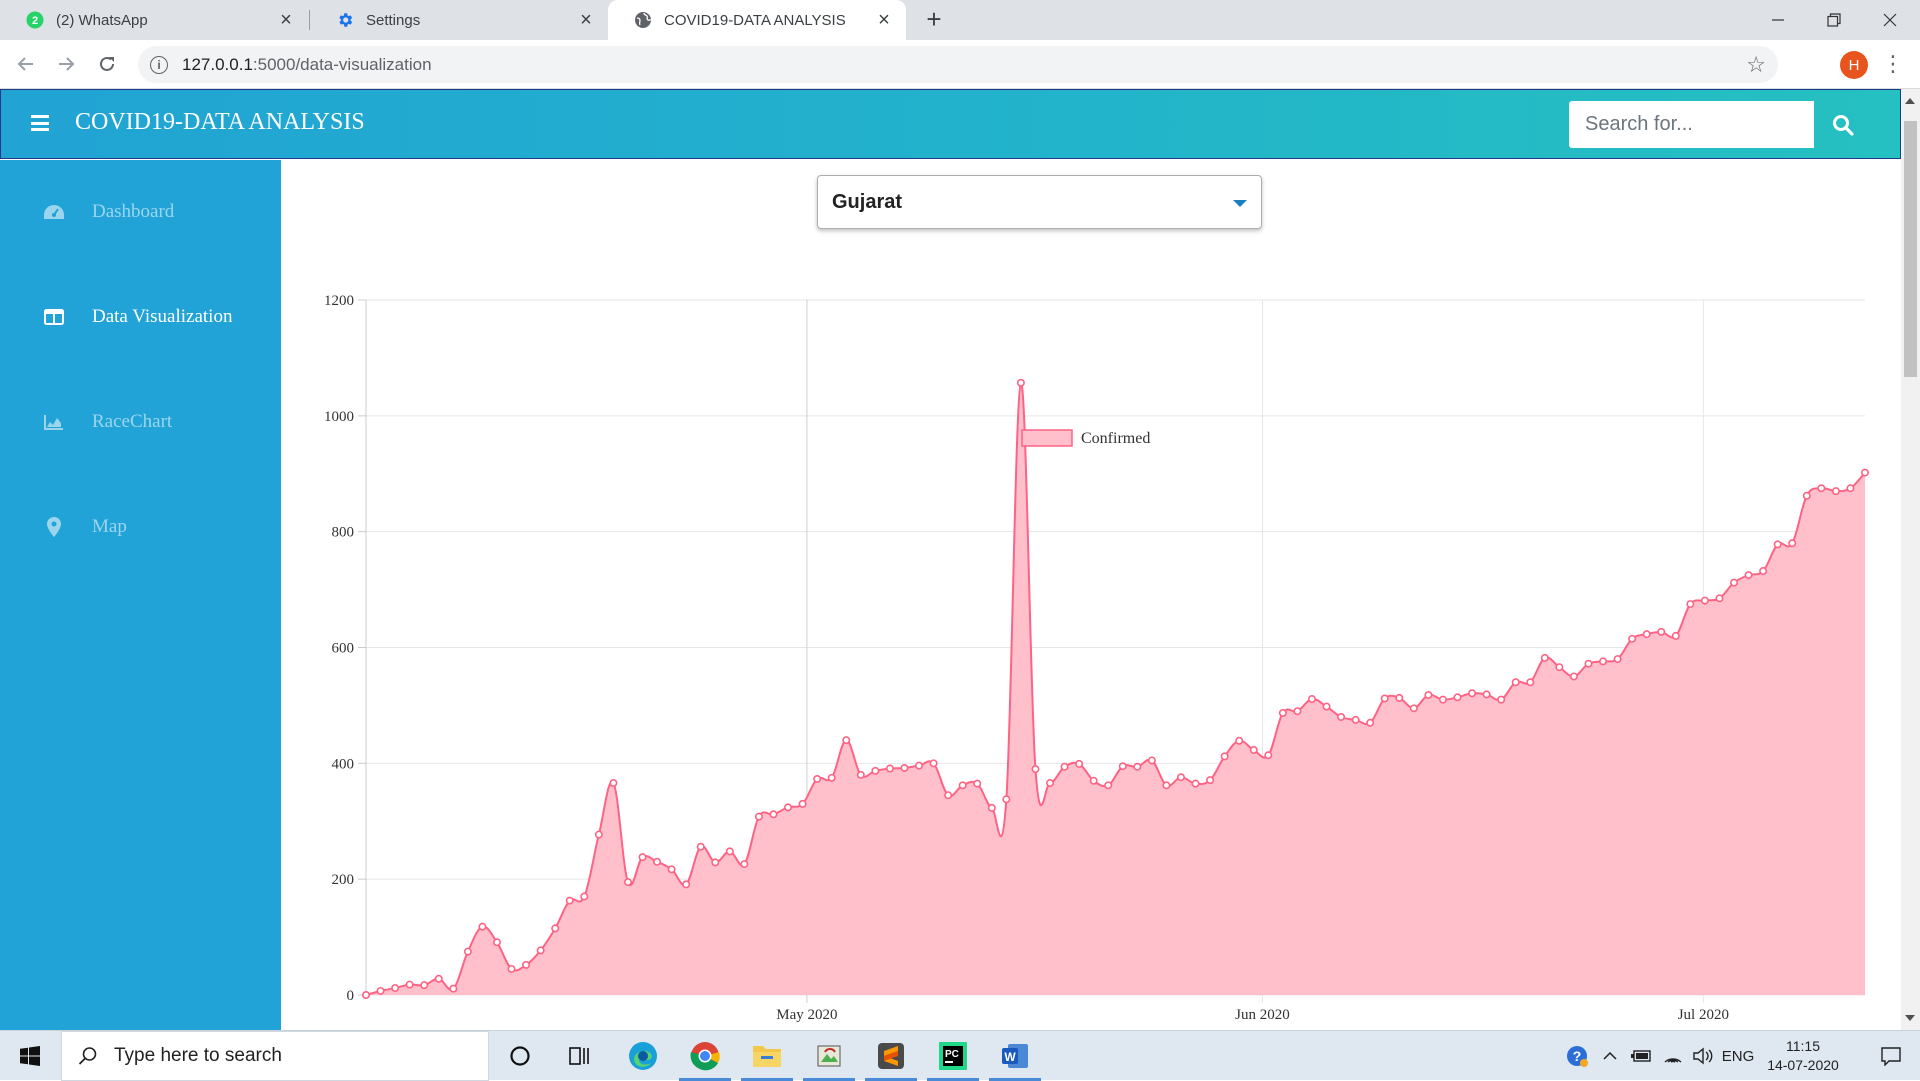 This screenshot has height=1081, width=1920. What do you see at coordinates (107, 64) in the screenshot?
I see `reload-icon` at bounding box center [107, 64].